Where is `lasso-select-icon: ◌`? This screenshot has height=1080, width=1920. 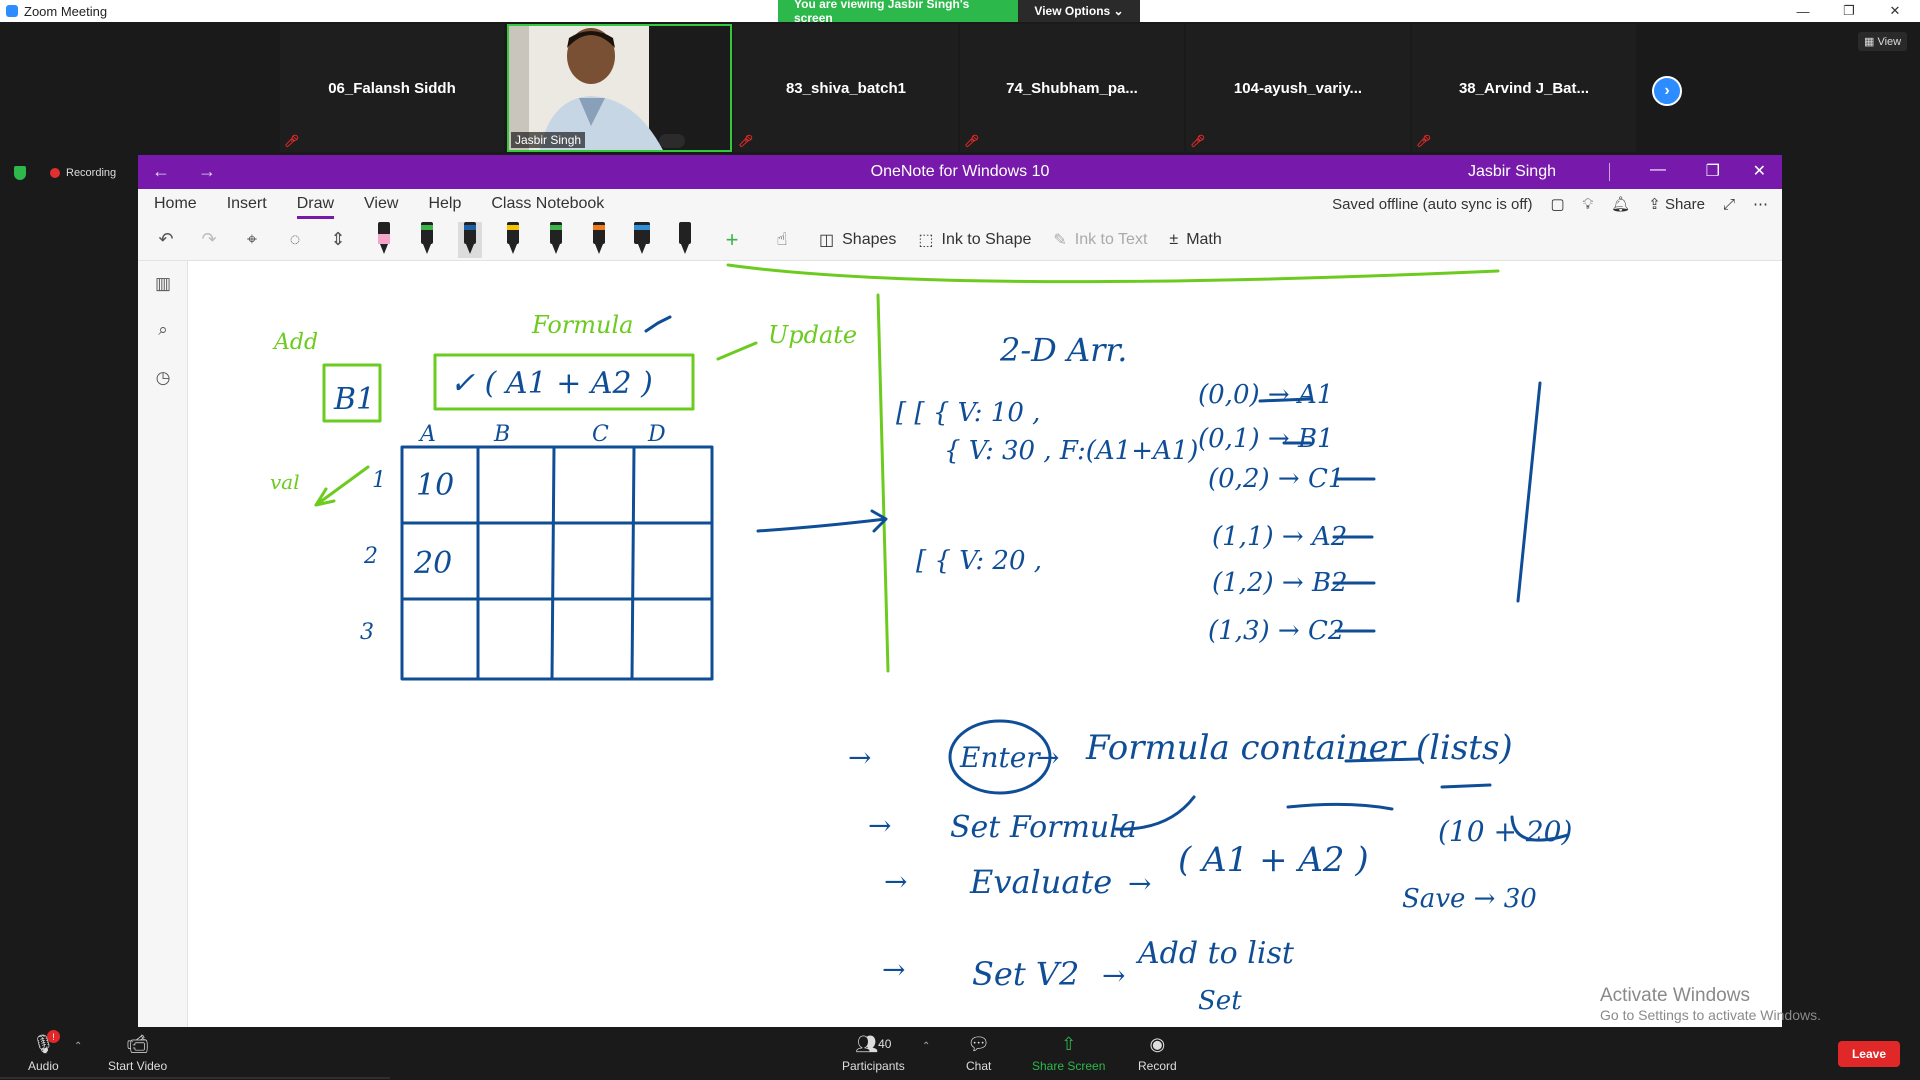
lasso-select-icon: ◌ is located at coordinates (295, 240).